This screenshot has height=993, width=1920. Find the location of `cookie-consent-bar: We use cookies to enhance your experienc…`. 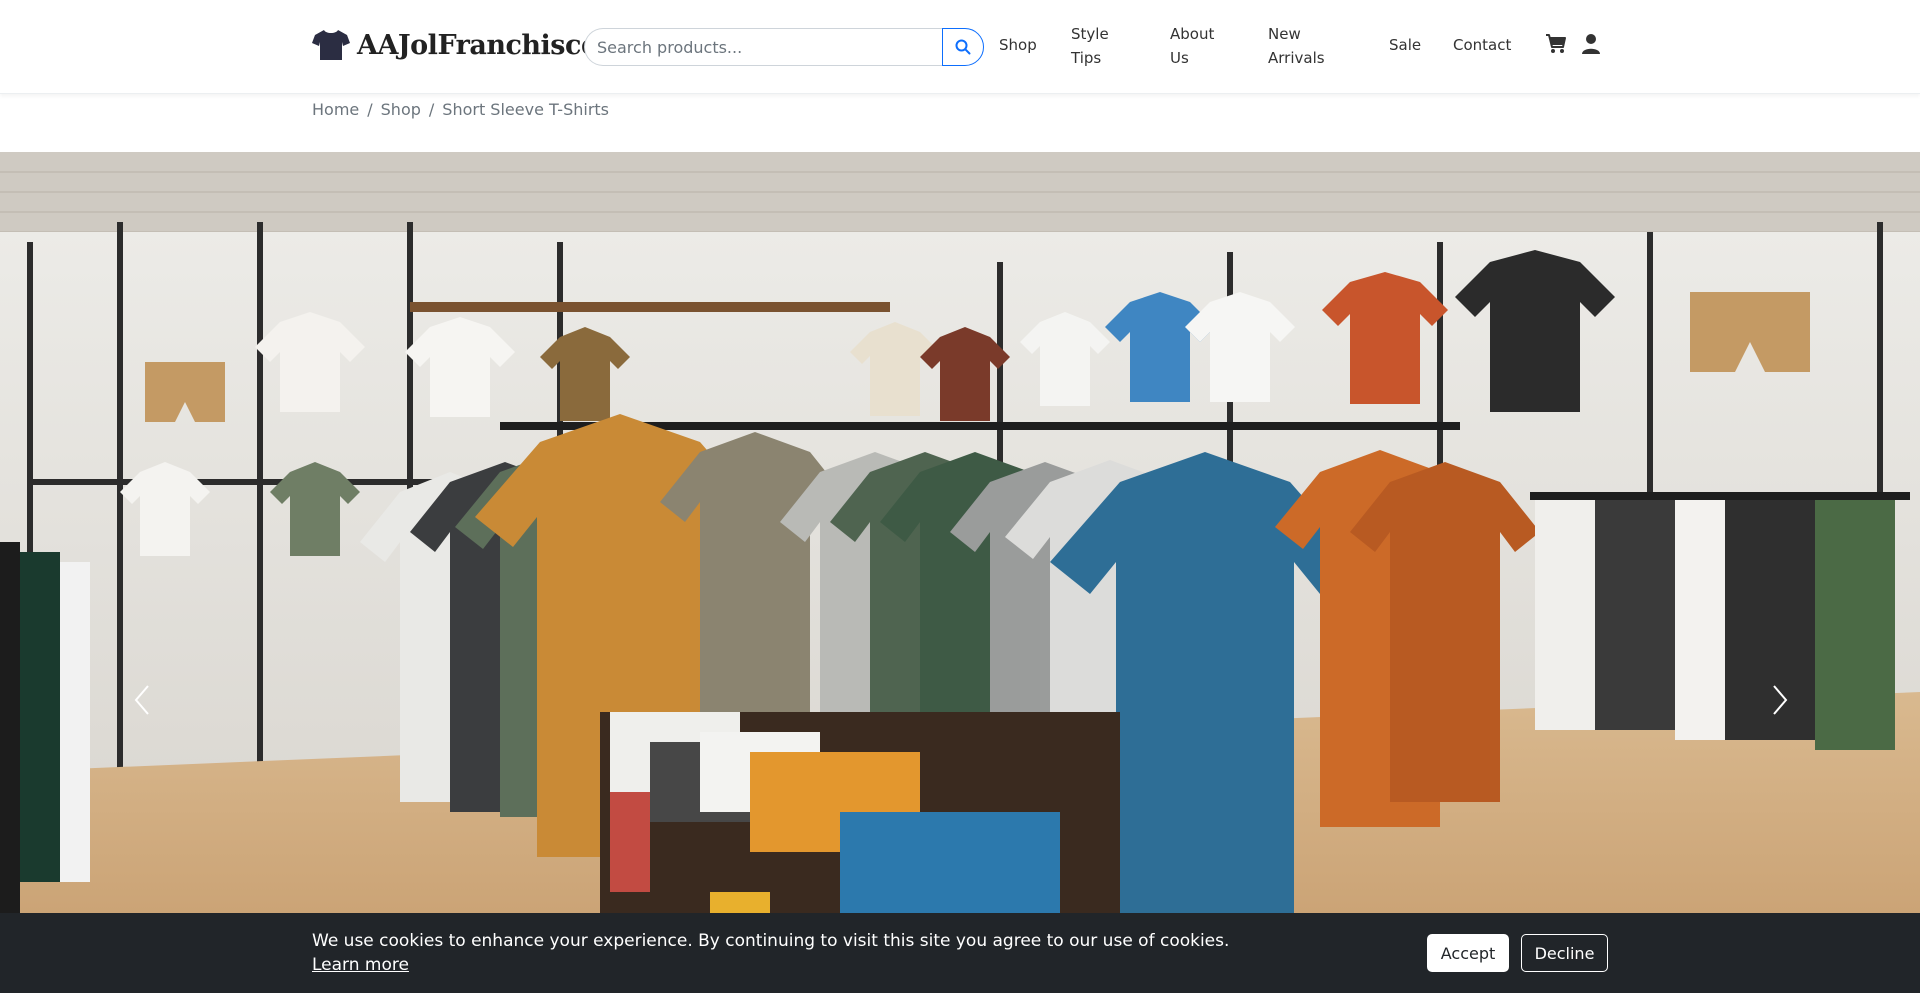

cookie-consent-bar: We use cookies to enhance your experienc… is located at coordinates (960, 953).